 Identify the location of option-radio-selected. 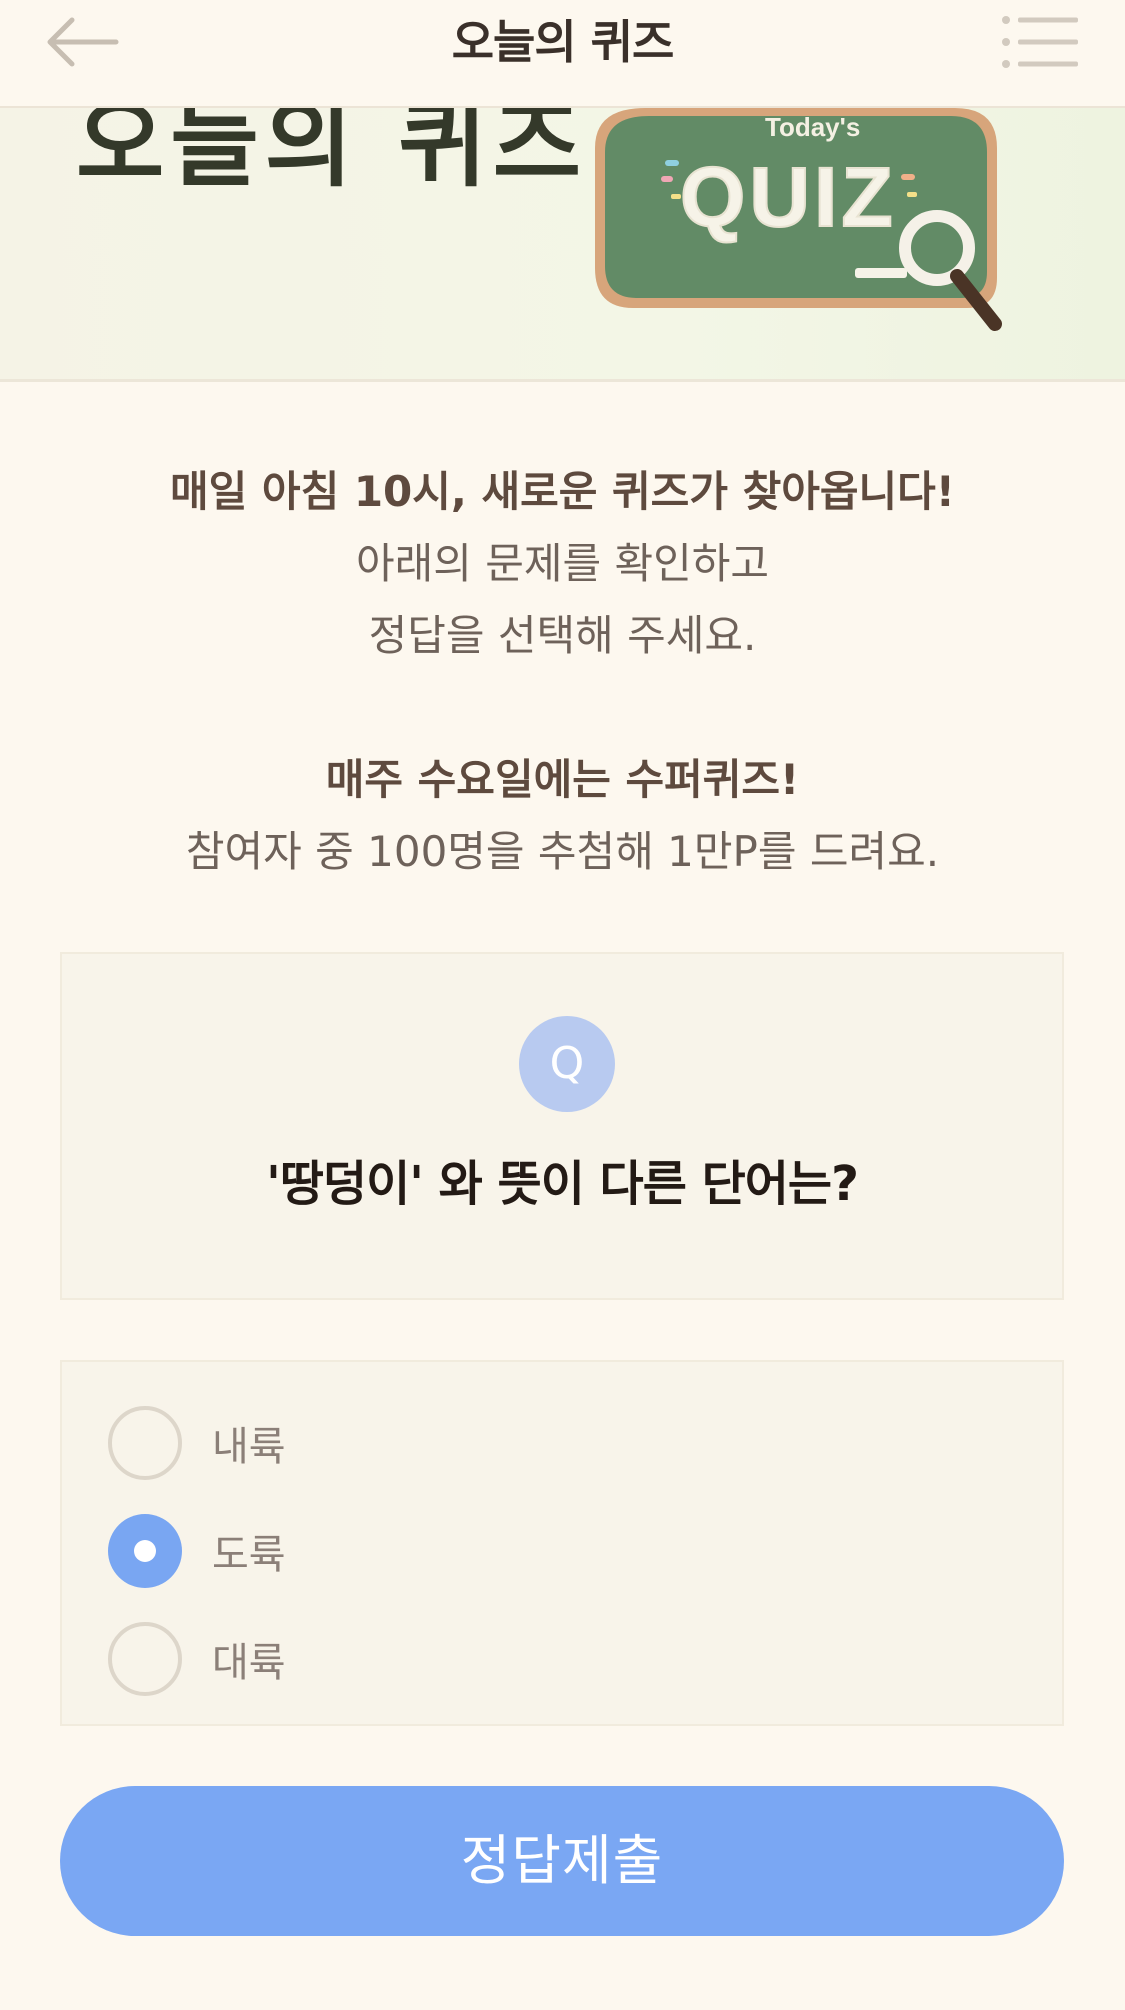
(145, 1551).